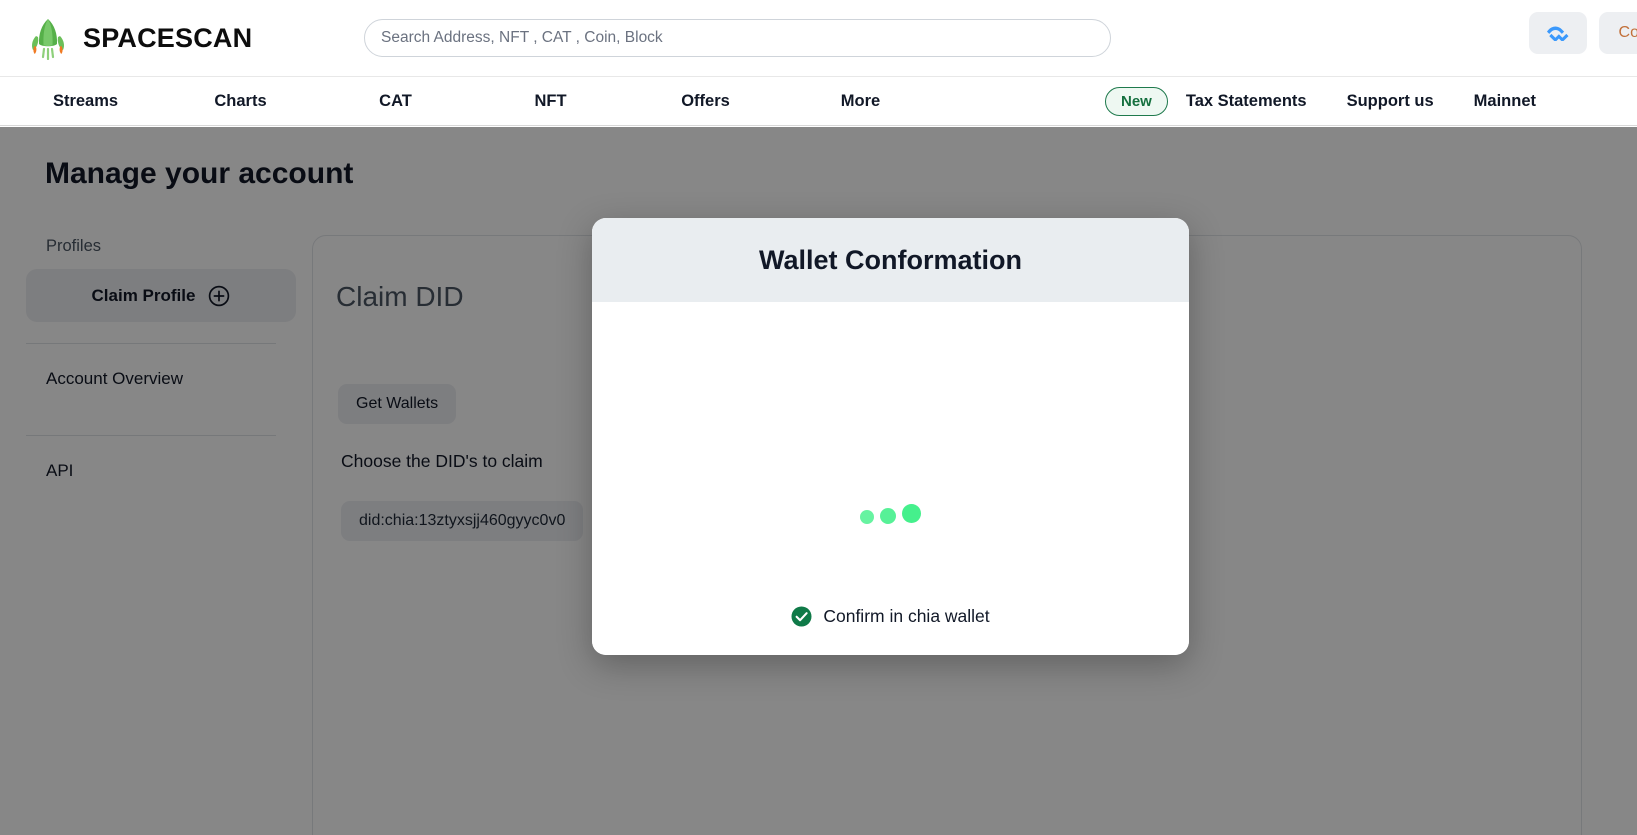  I want to click on nav-item-support-us: Support us, so click(1390, 101).